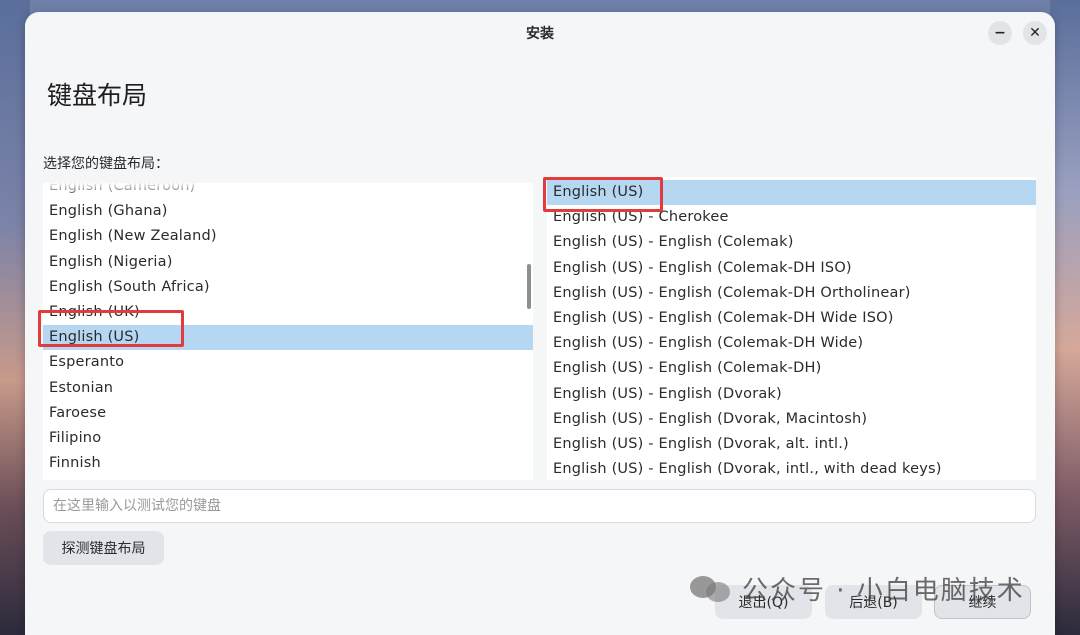  Describe the element at coordinates (791, 343) in the screenshot. I see `variant-item: English (US) - English (Colemak-DH Wide)` at that location.